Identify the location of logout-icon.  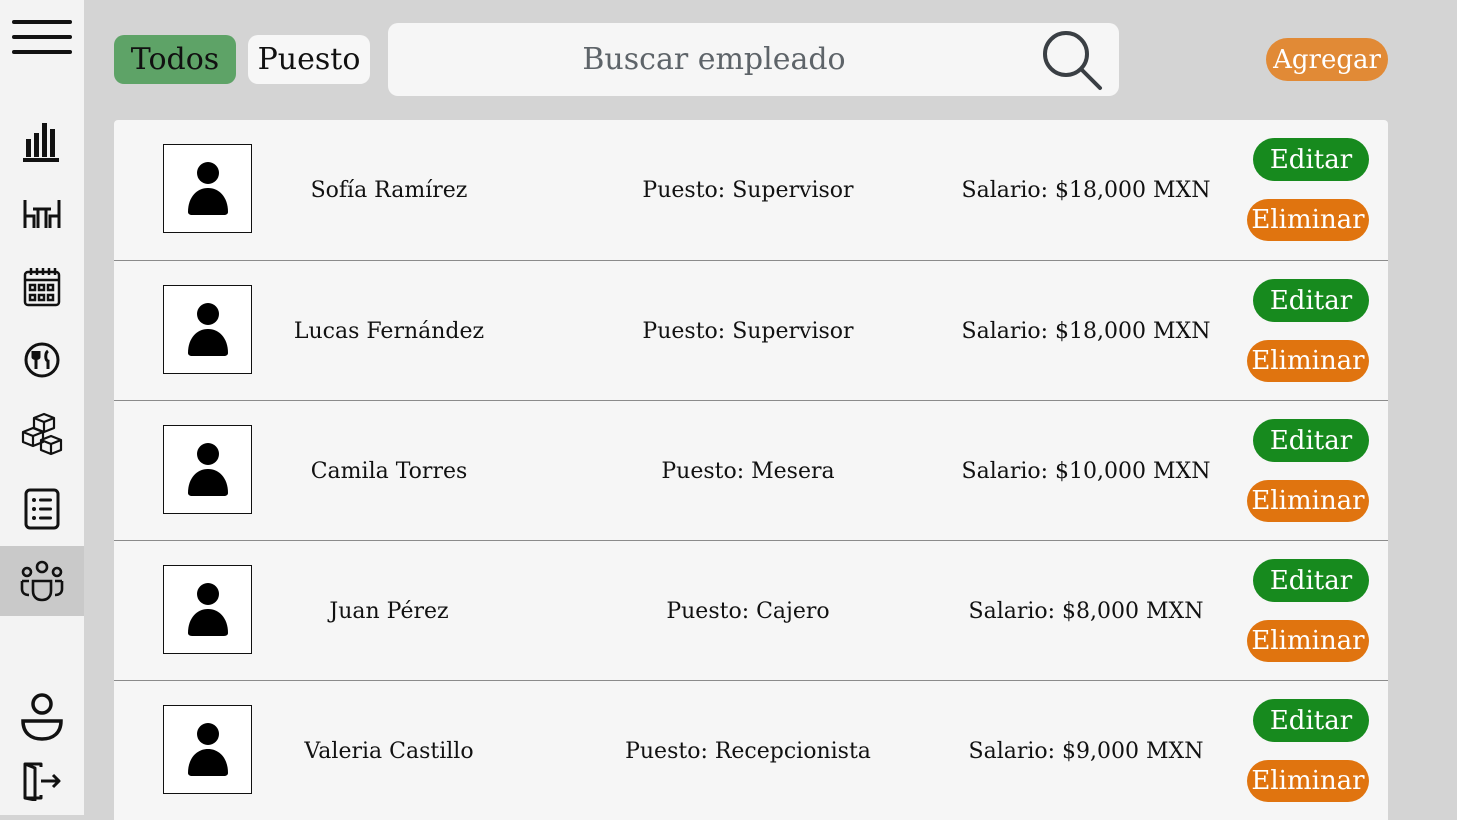
(42, 781).